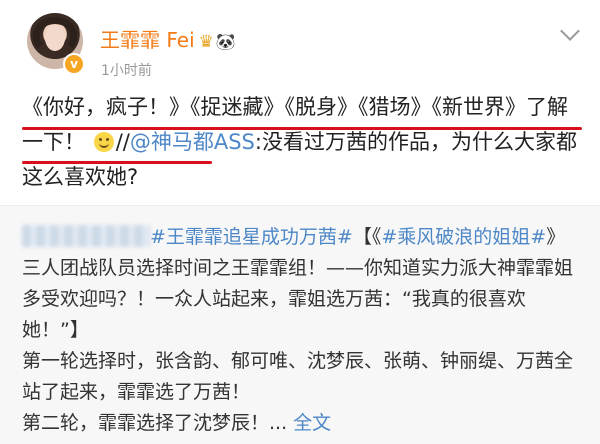 The width and height of the screenshot is (600, 444). Describe the element at coordinates (126, 71) in the screenshot. I see `post-time: 1小时前` at that location.